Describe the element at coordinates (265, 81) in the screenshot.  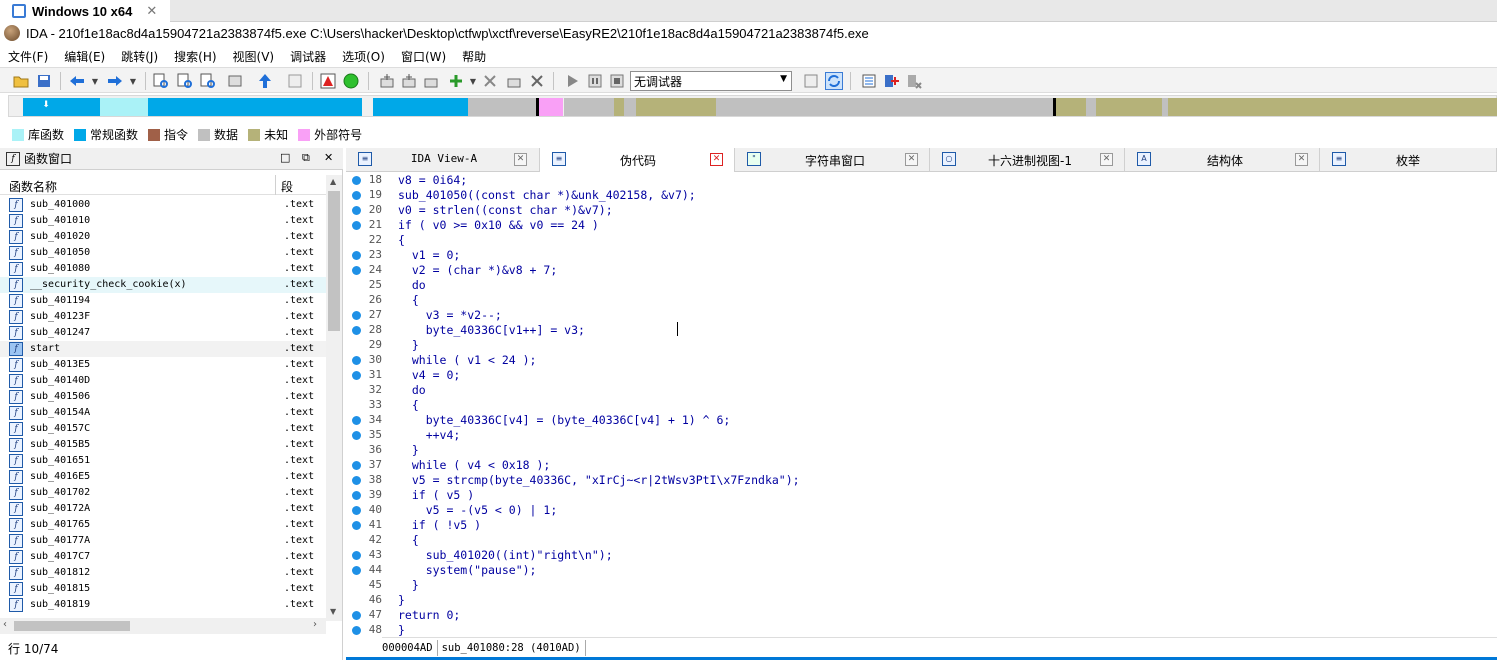
I see `jump-up-icon` at that location.